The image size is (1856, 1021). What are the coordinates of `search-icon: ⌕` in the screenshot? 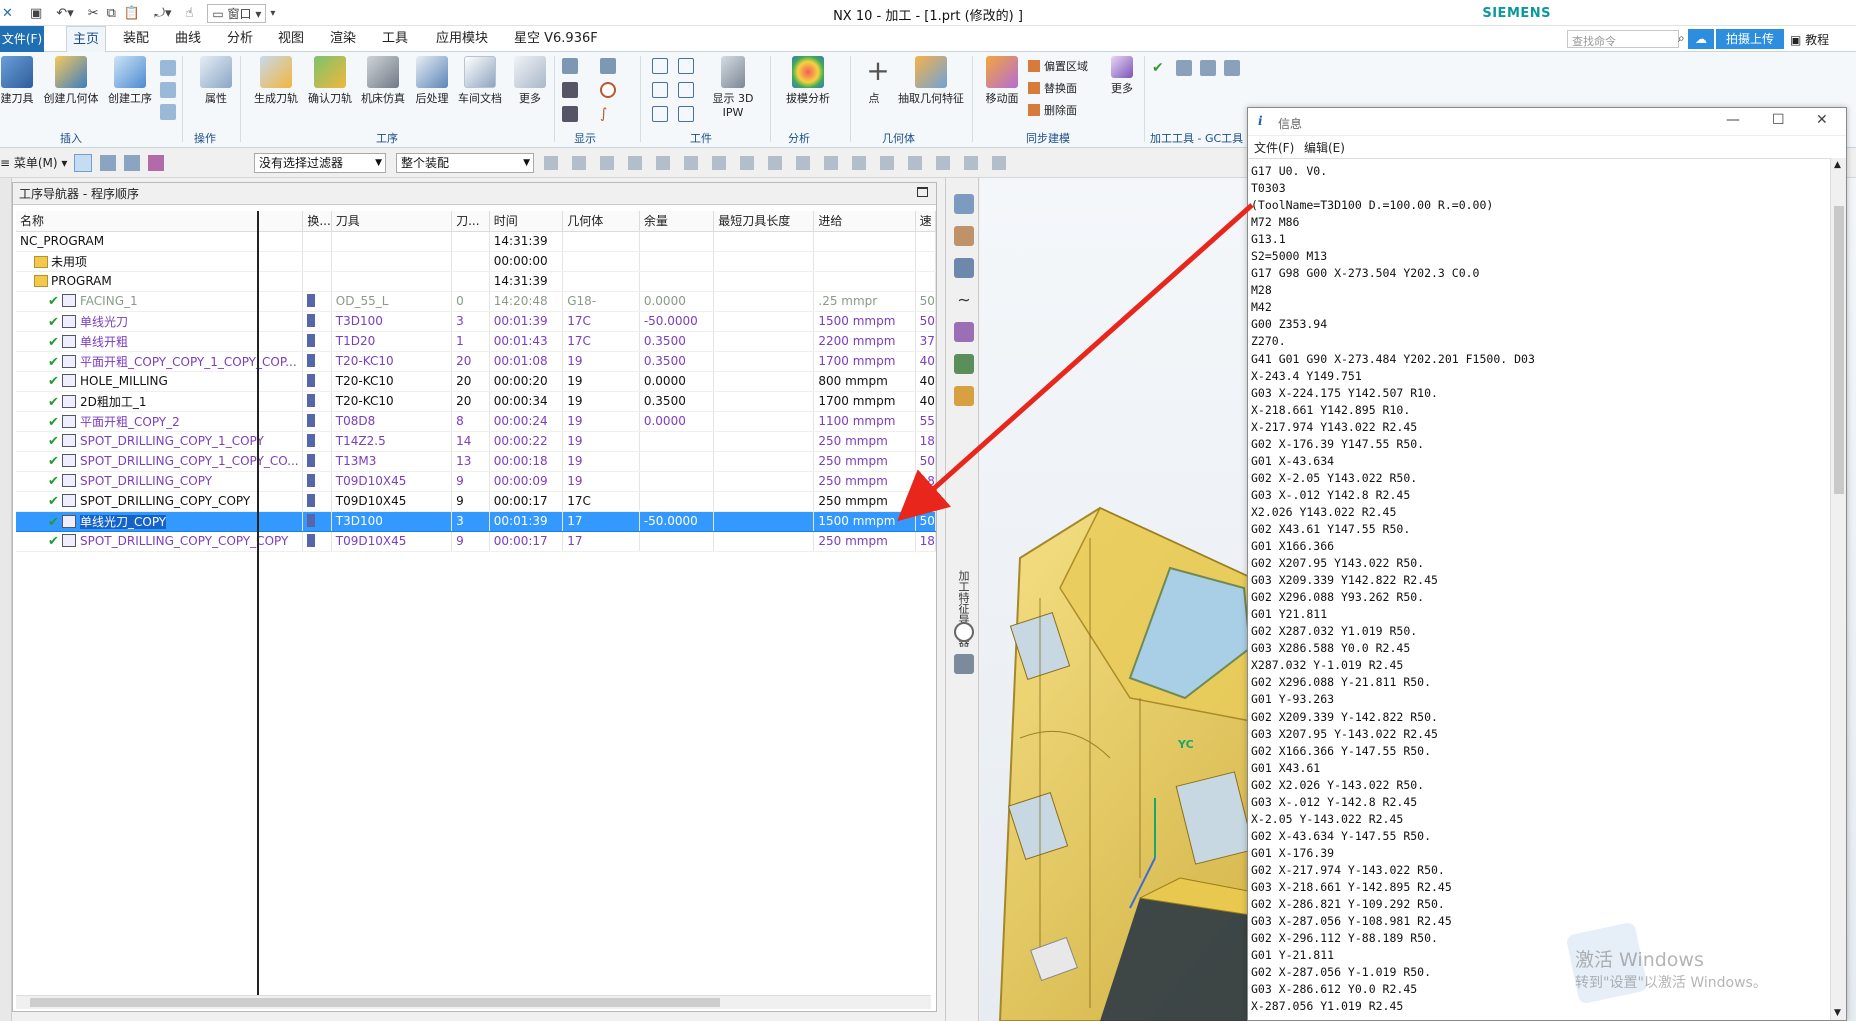 It's located at (1681, 38).